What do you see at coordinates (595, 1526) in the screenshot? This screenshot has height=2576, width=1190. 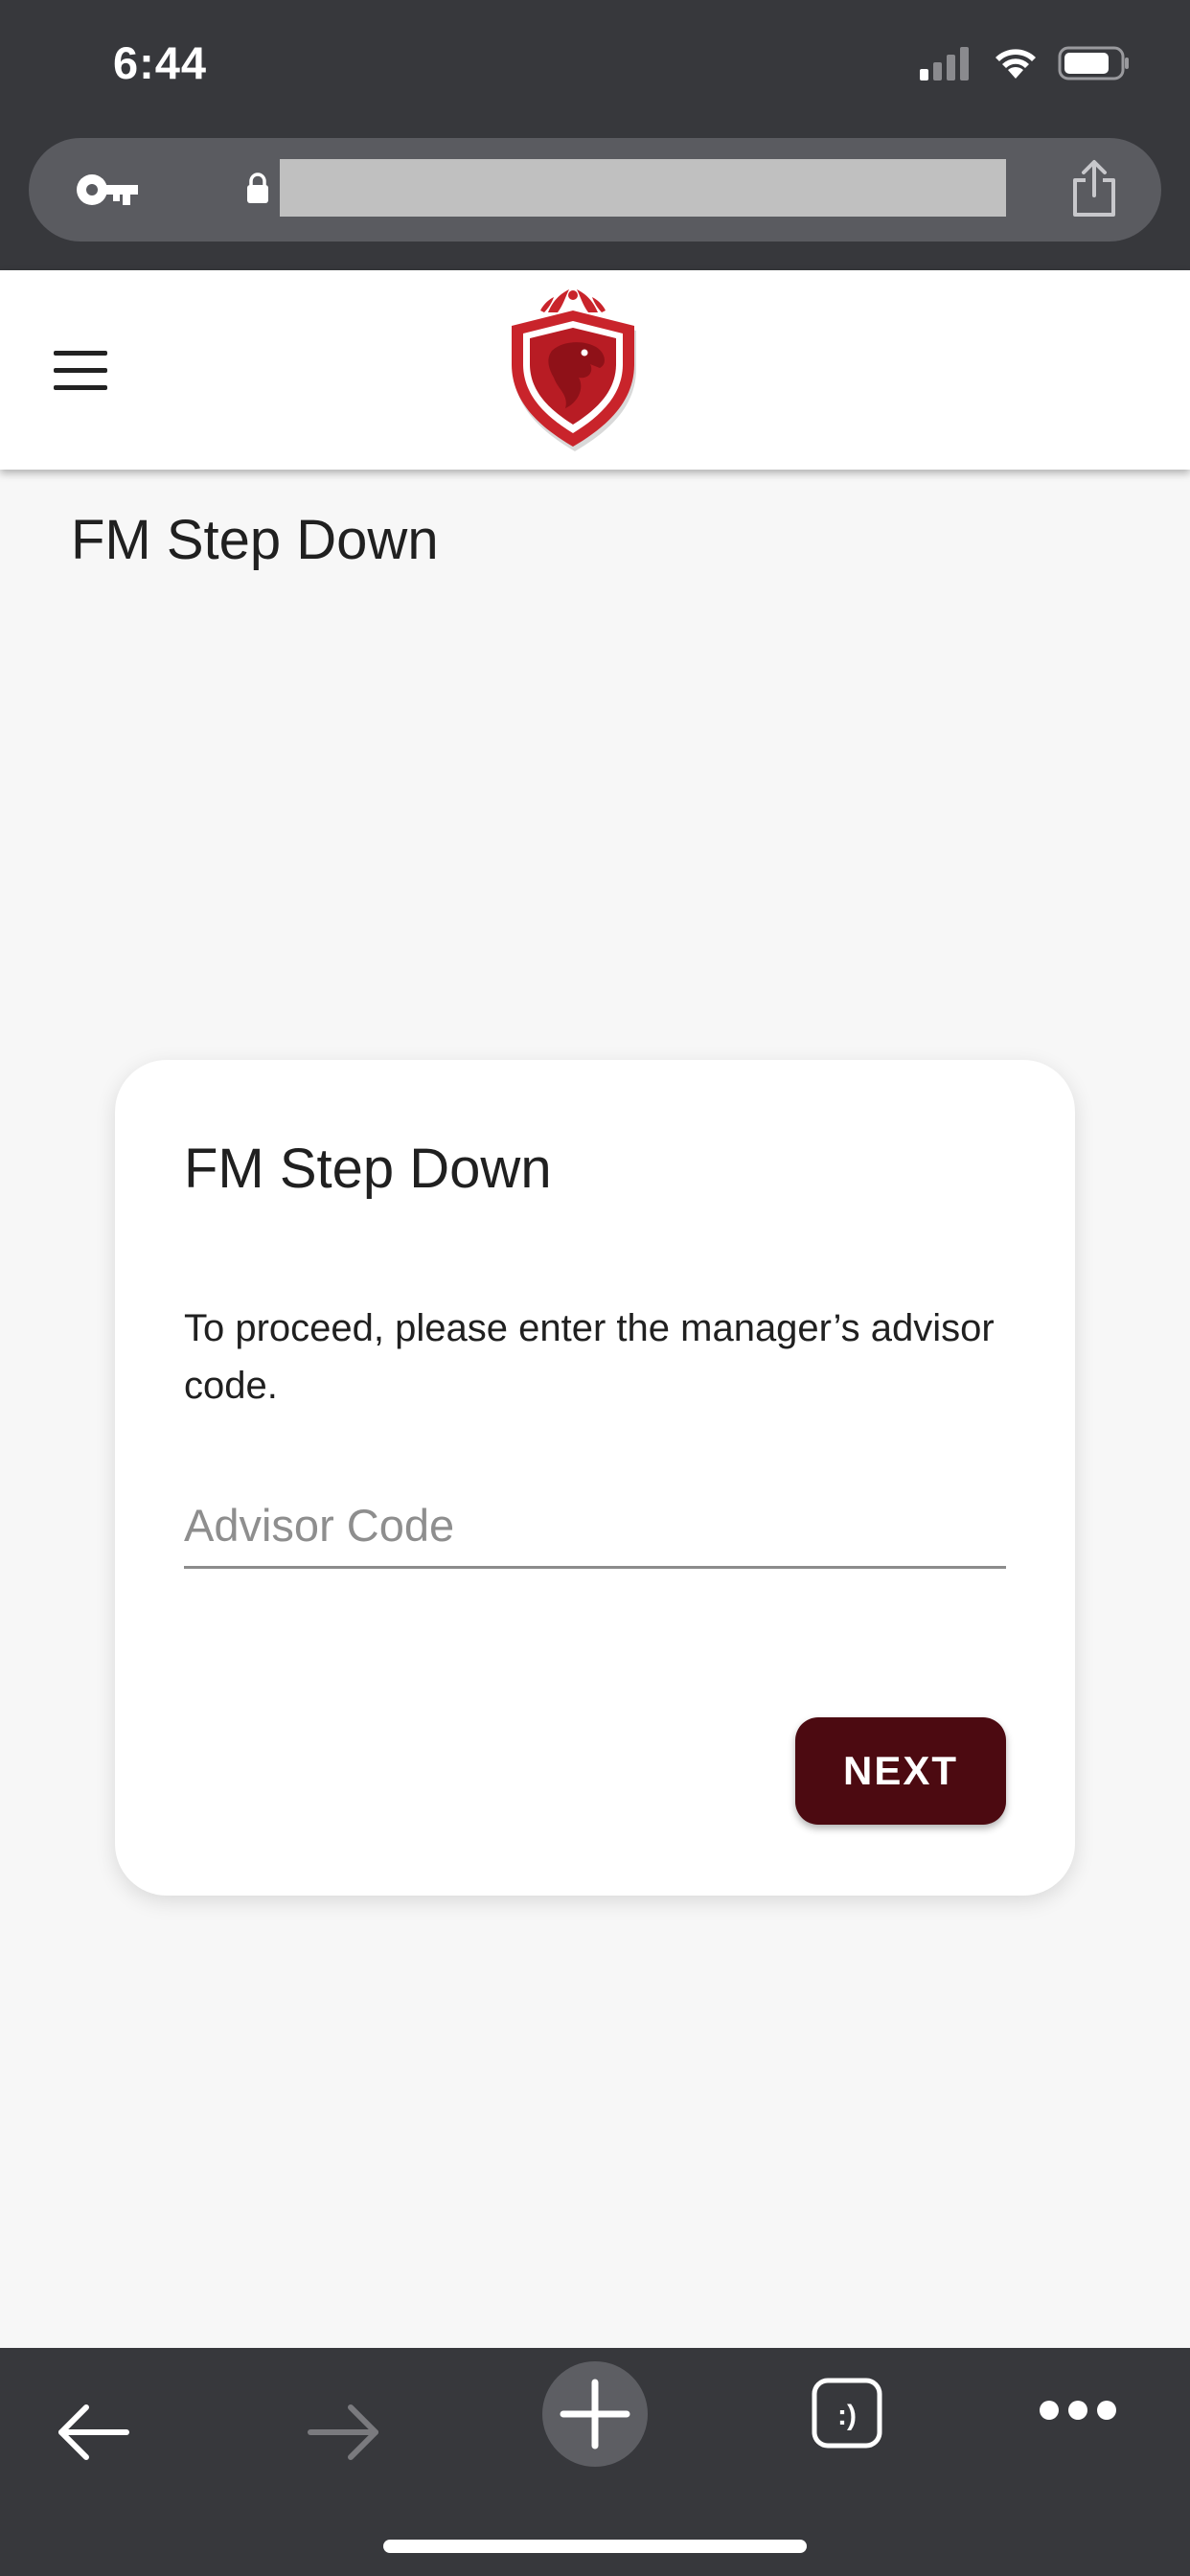 I see `advisor-code-input` at bounding box center [595, 1526].